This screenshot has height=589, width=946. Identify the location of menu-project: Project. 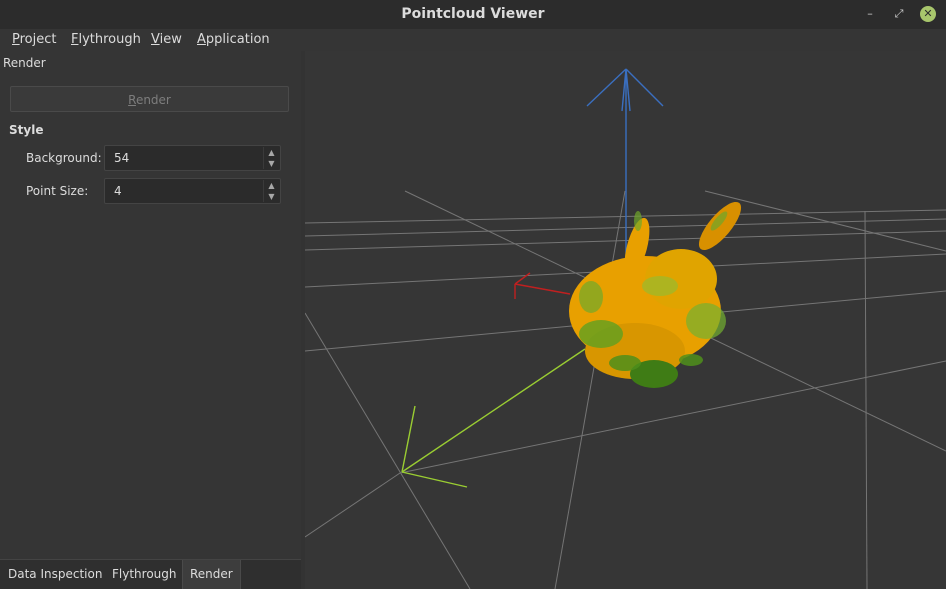
(34, 39).